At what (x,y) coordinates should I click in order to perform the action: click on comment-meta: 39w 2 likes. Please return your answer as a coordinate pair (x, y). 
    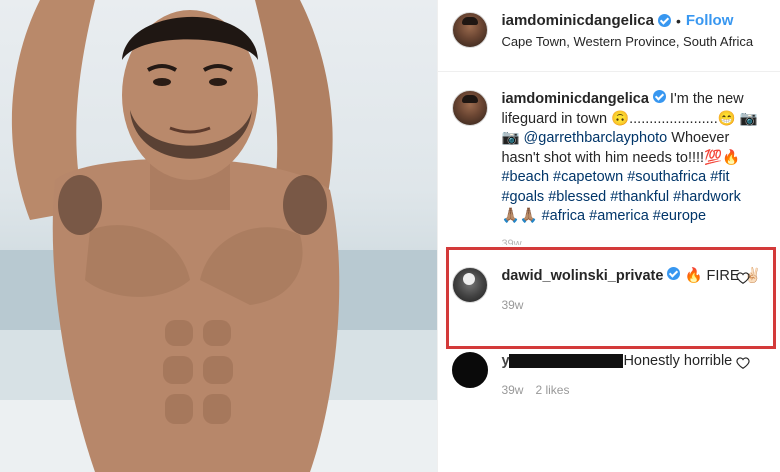
    Looking at the image, I should click on (633, 391).